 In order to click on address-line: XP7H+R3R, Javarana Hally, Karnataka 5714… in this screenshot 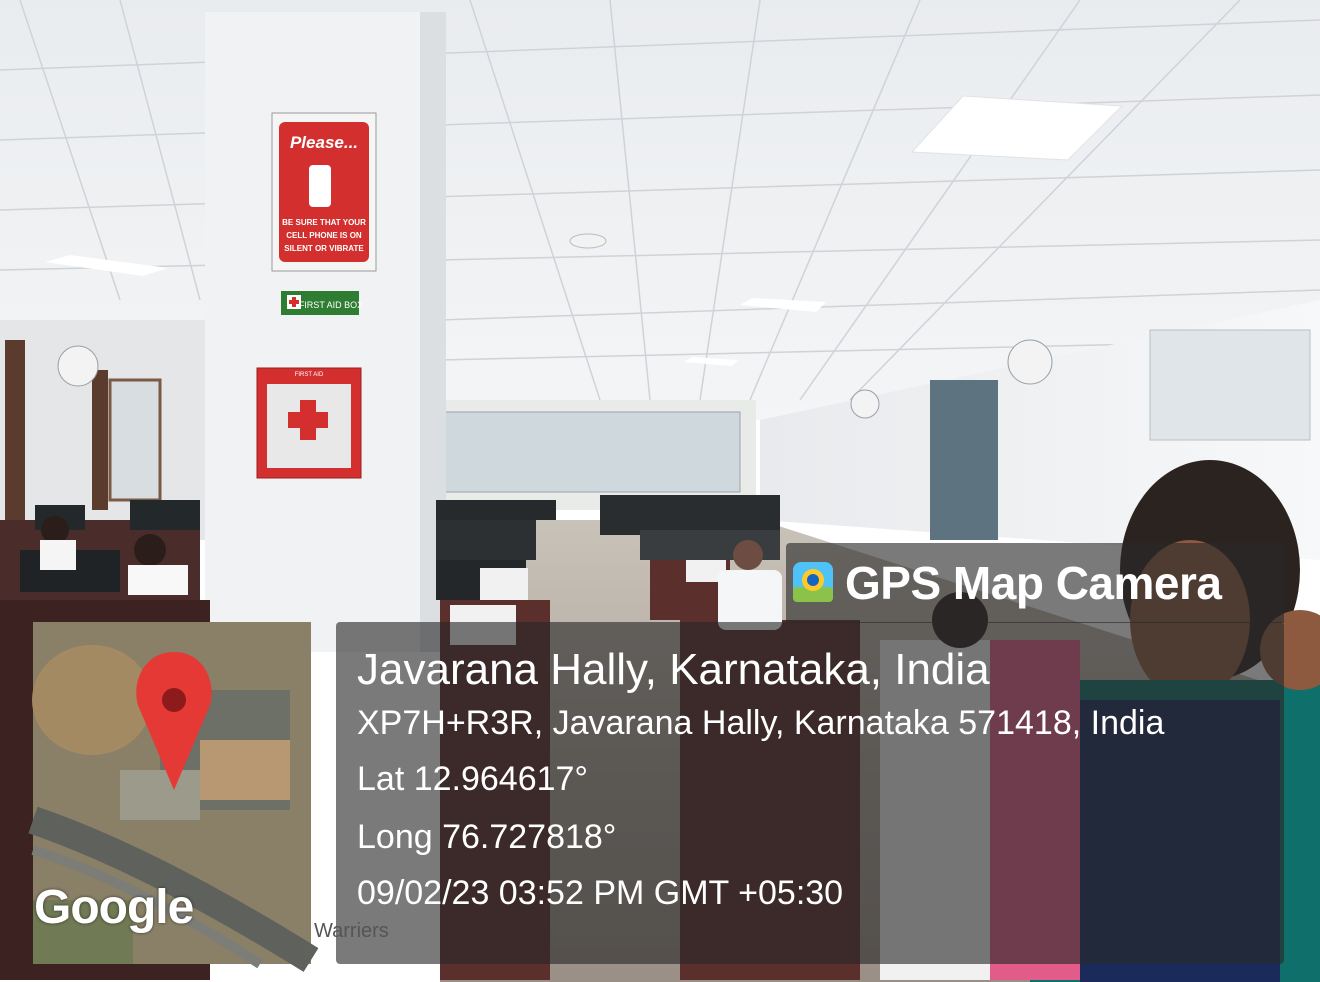, I will do `click(761, 723)`.